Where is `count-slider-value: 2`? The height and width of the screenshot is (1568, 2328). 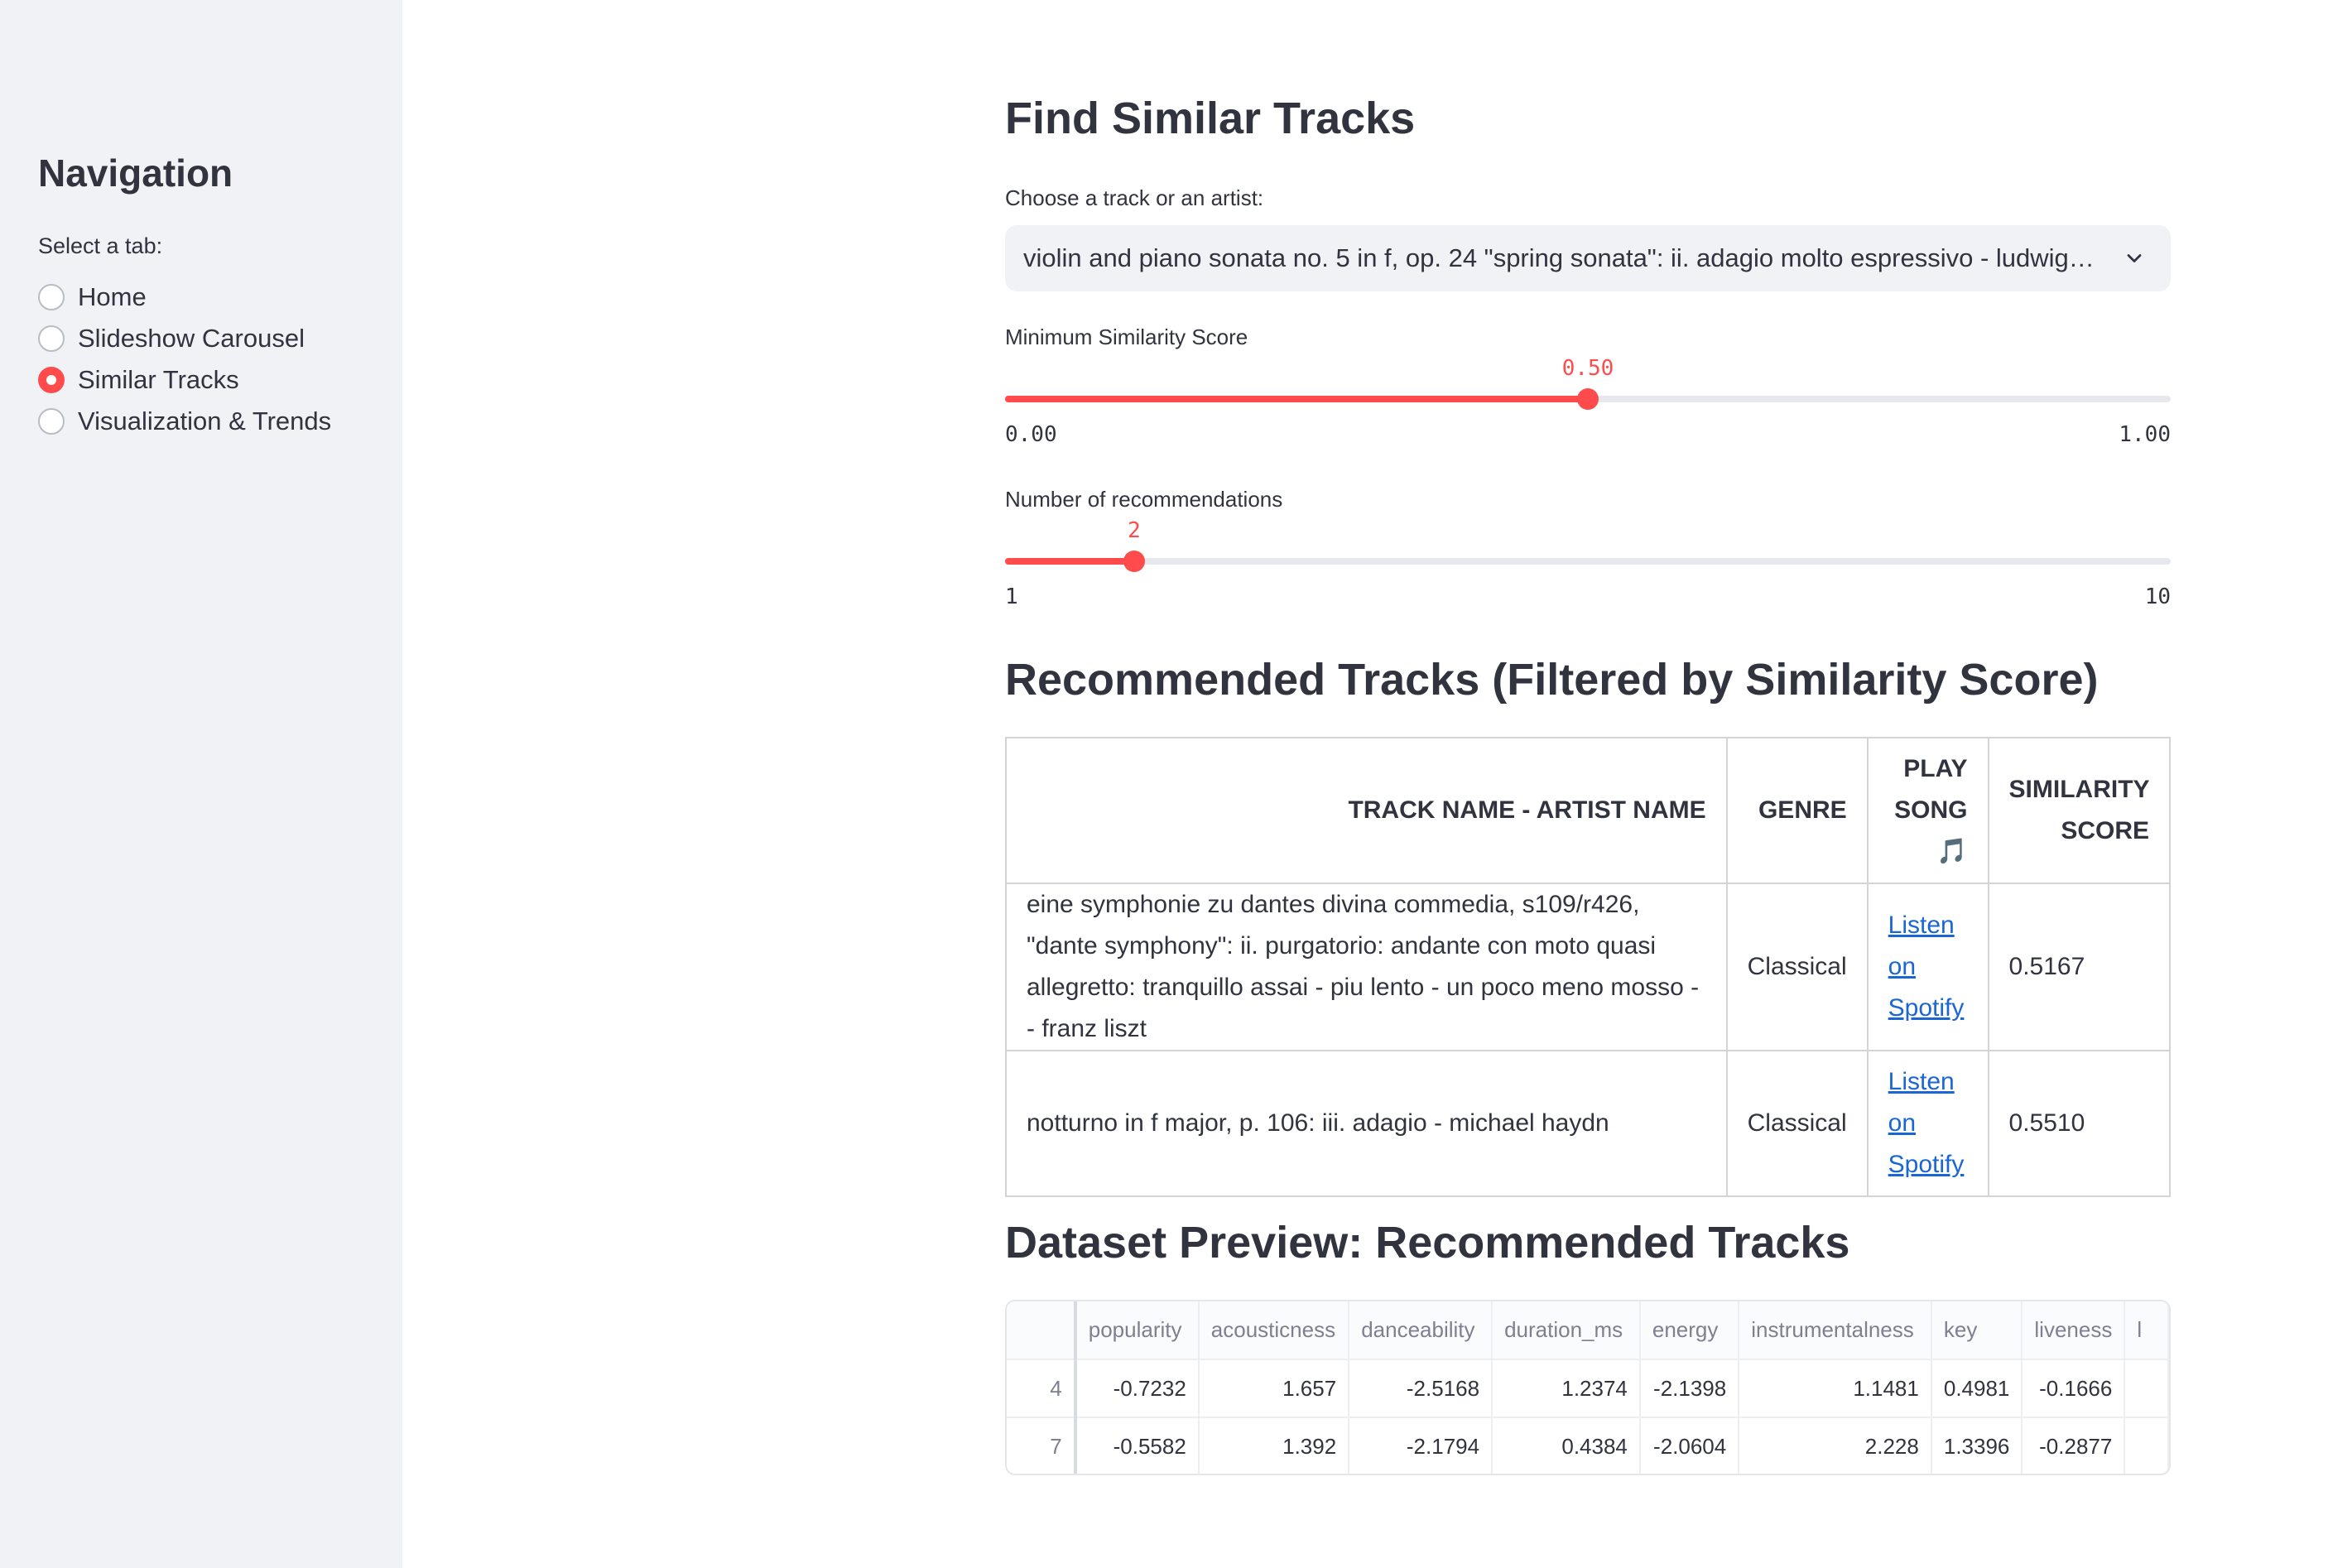
count-slider-value: 2 is located at coordinates (1134, 530).